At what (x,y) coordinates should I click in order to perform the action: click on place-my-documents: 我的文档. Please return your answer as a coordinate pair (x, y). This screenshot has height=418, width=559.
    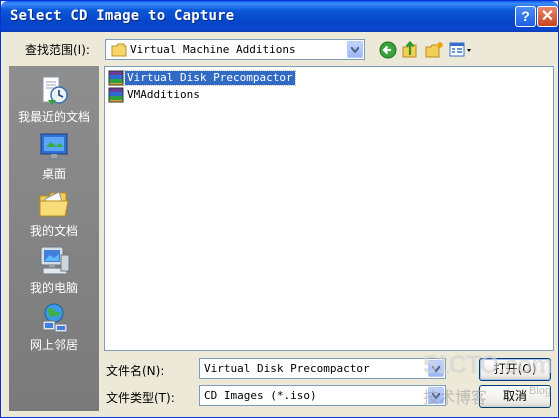
    Looking at the image, I should click on (54, 213).